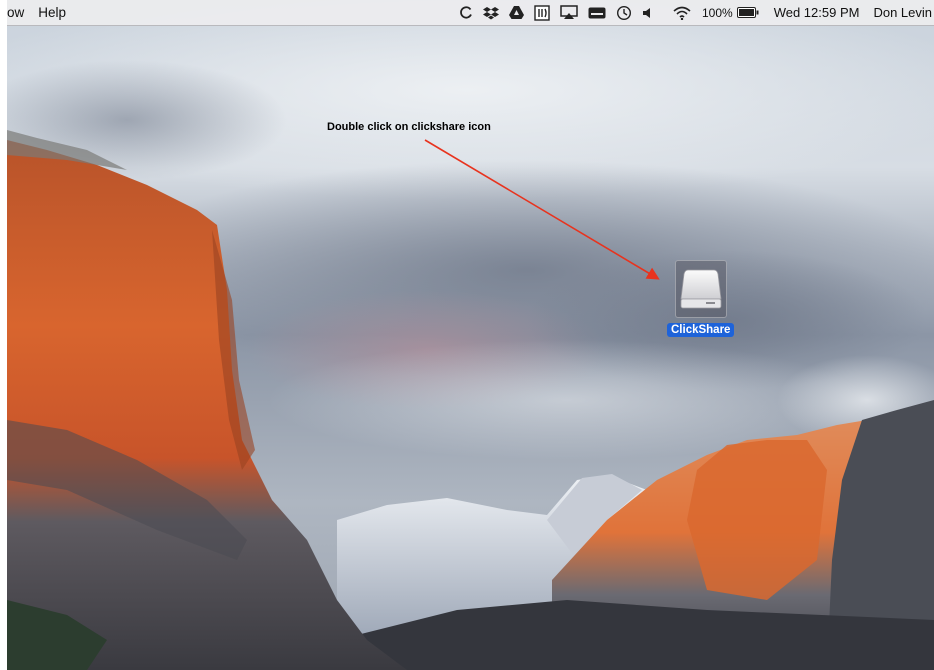 The image size is (934, 670). What do you see at coordinates (902, 12) in the screenshot?
I see `user-name: Don Levin` at bounding box center [902, 12].